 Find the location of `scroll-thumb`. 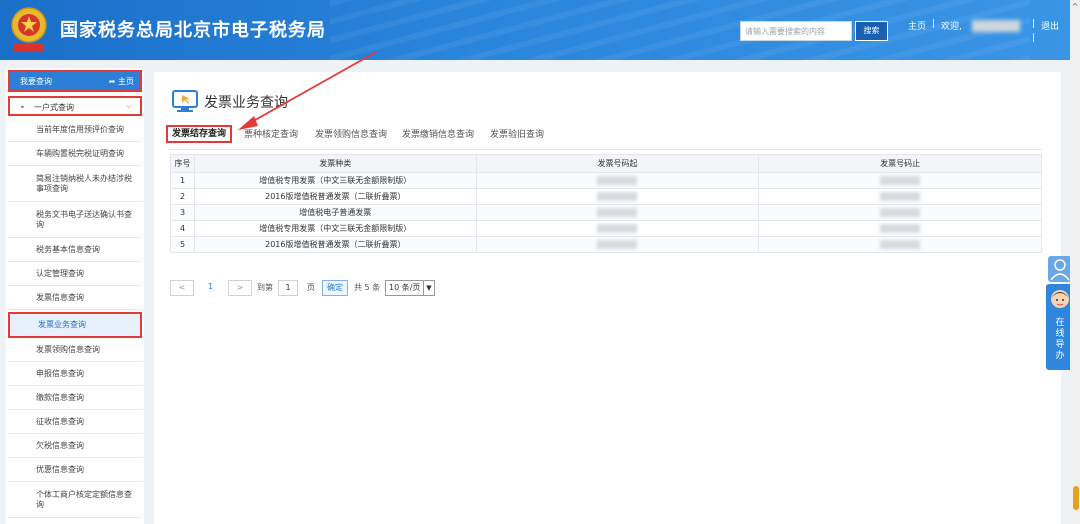

scroll-thumb is located at coordinates (1076, 498).